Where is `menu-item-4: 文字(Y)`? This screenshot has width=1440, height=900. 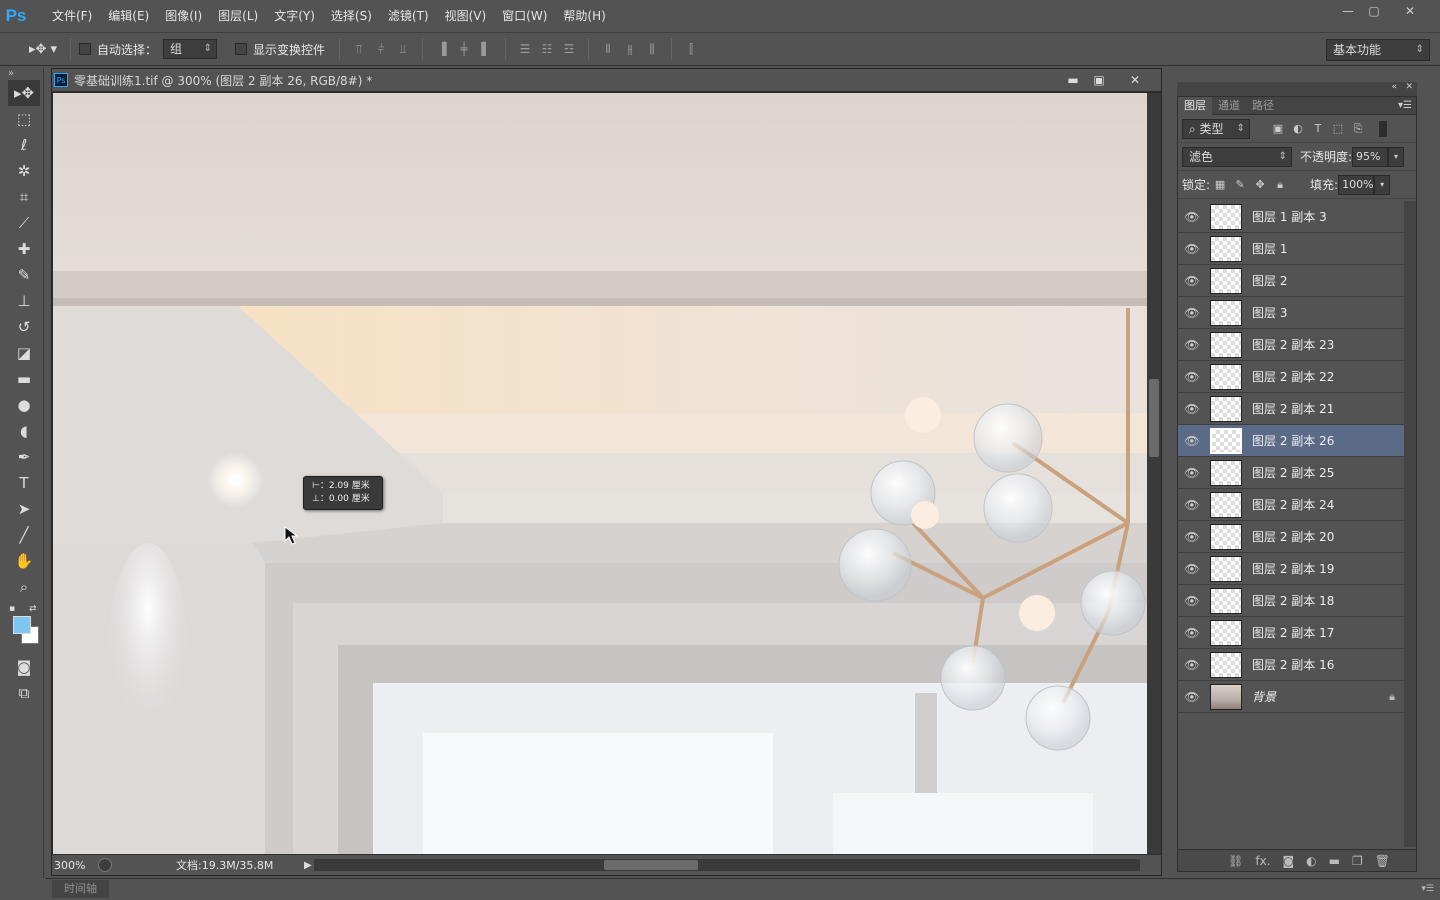
menu-item-4: 文字(Y) is located at coordinates (294, 16).